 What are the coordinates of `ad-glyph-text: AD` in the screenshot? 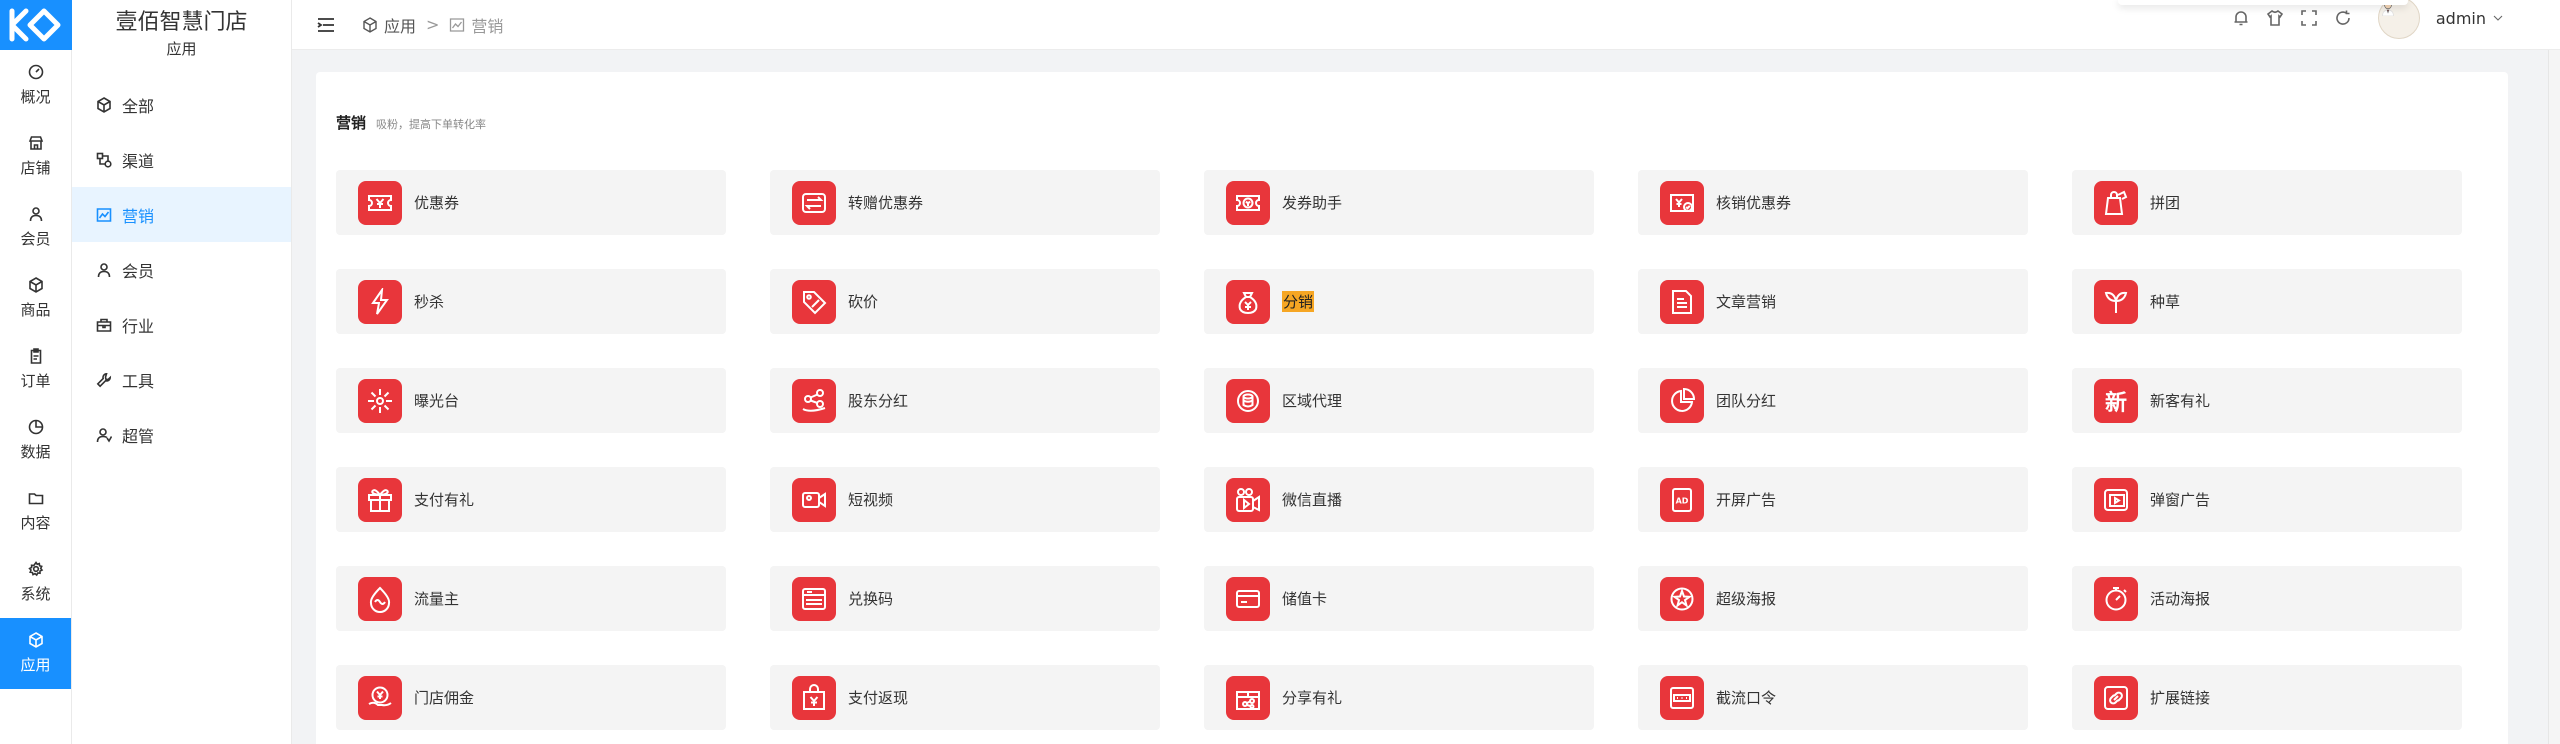 It's located at (1682, 500).